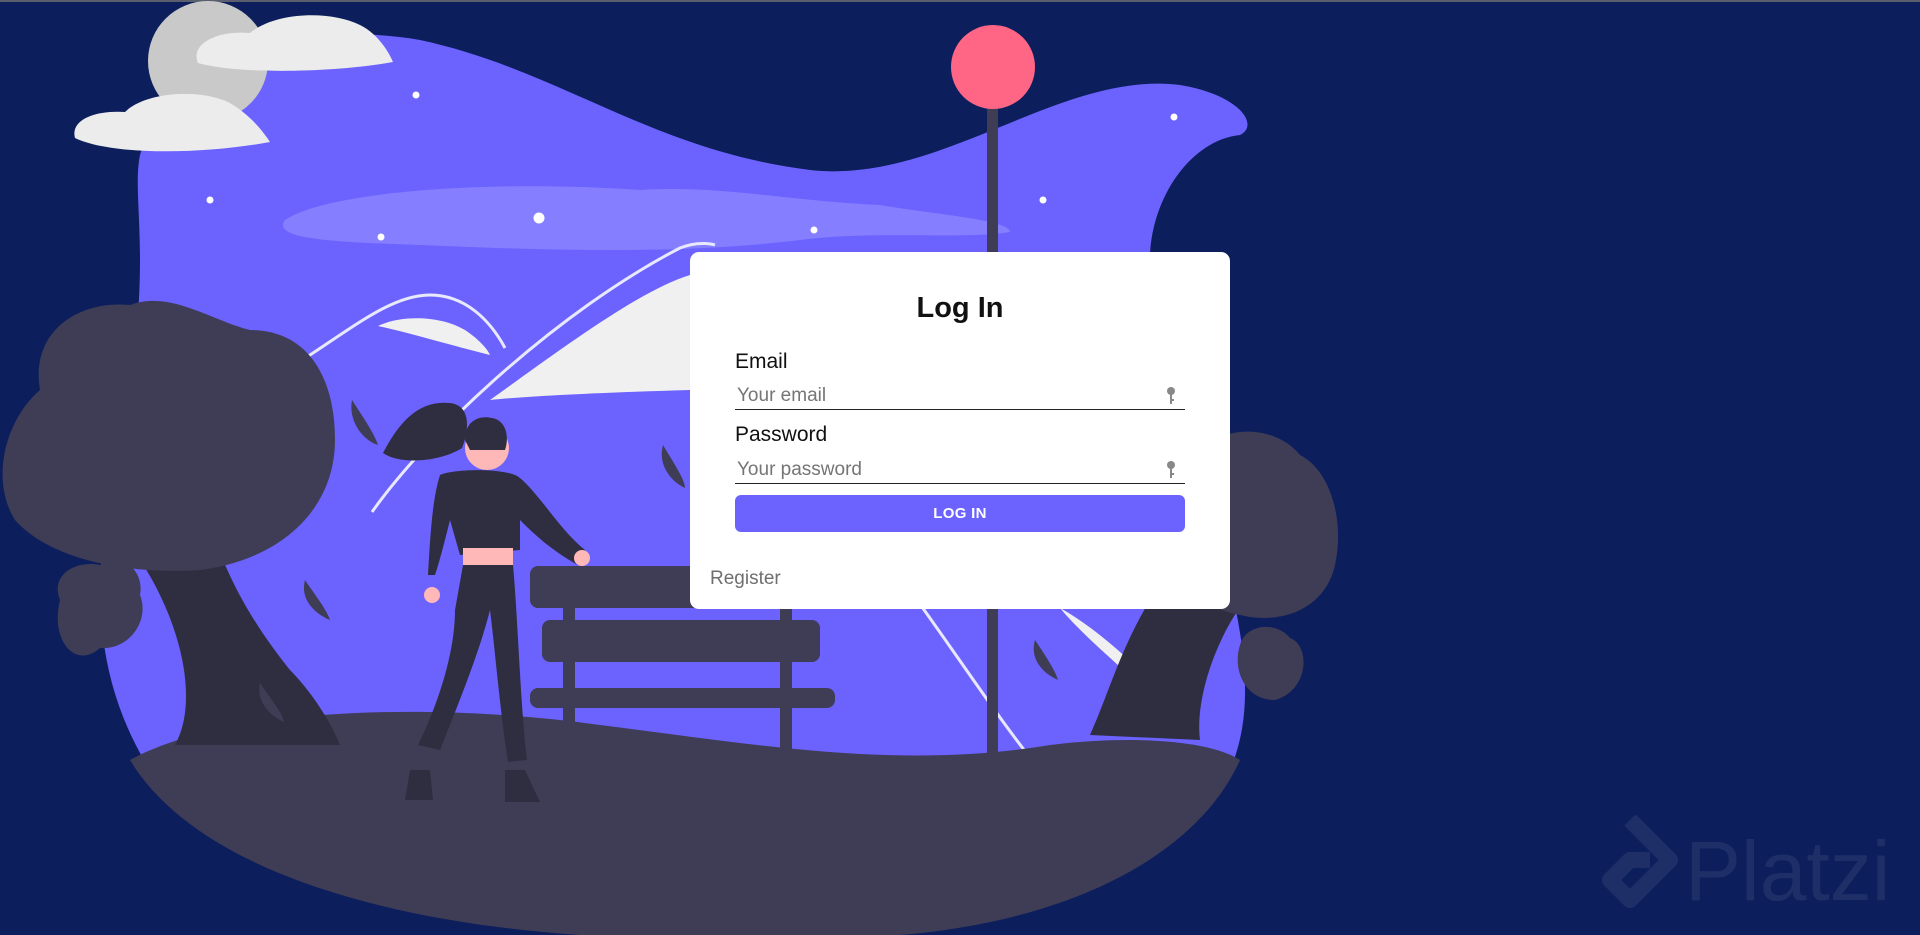 This screenshot has height=935, width=1920. Describe the element at coordinates (942, 470) in the screenshot. I see `password-input` at that location.